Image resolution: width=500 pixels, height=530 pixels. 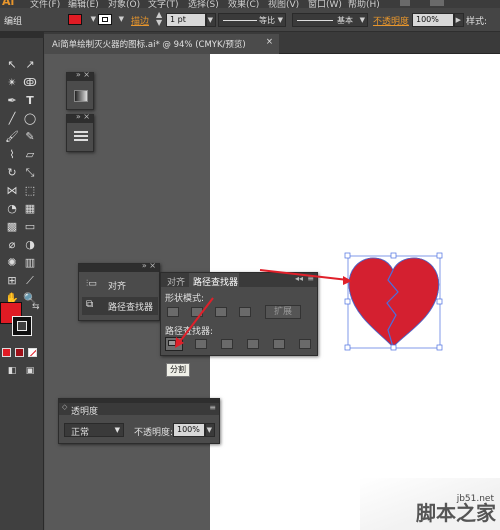 What do you see at coordinates (305, 277) in the screenshot?
I see `annotation-arrow-to-heart` at bounding box center [305, 277].